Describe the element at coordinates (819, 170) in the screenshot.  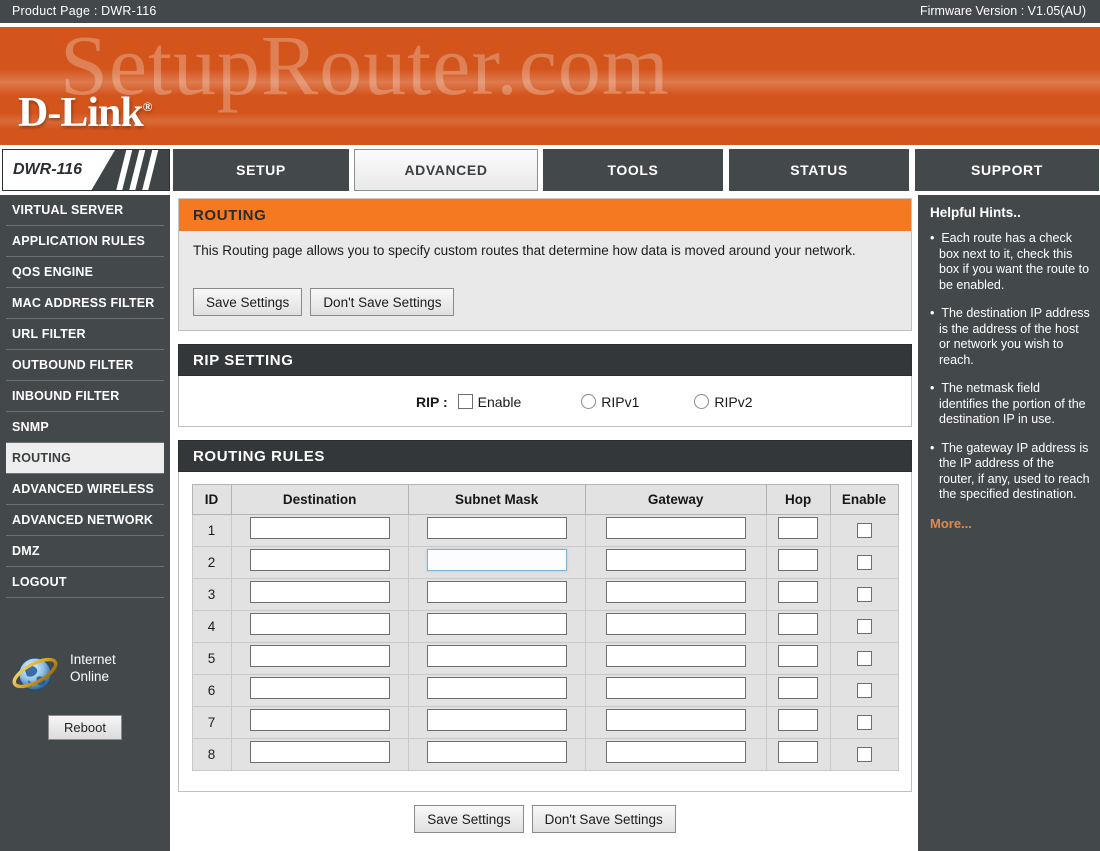
I see `tab-status: STATUS` at that location.